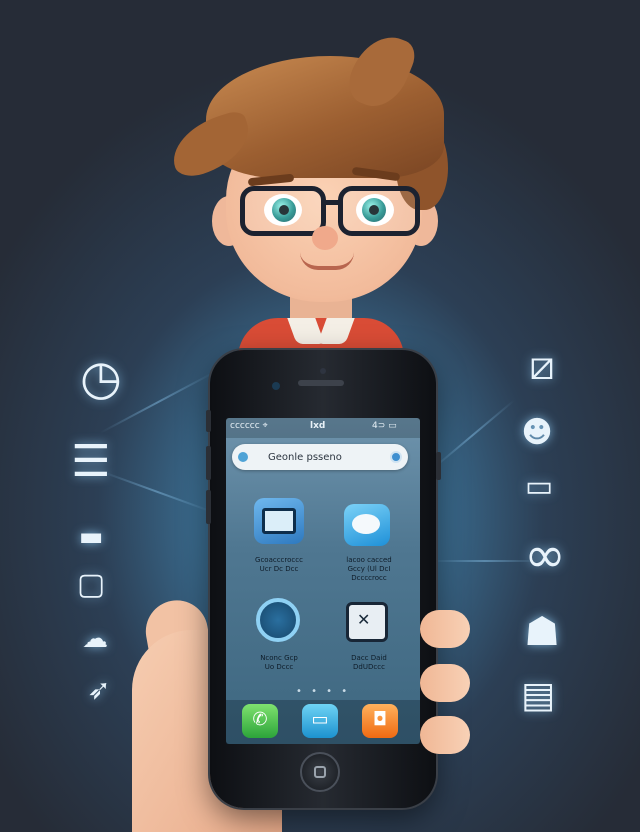 This screenshot has height=832, width=640. I want to click on chat-bubble-icon, so click(366, 524).